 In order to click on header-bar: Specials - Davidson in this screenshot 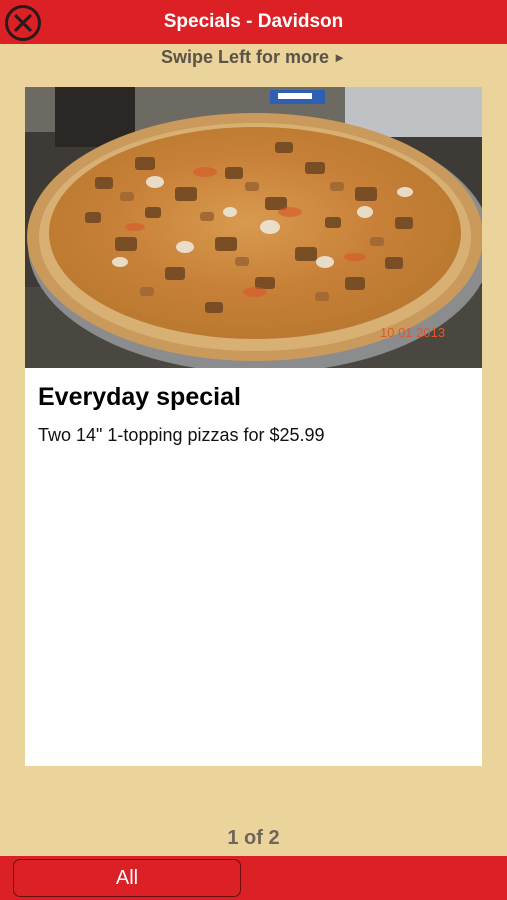, I will do `click(253, 22)`.